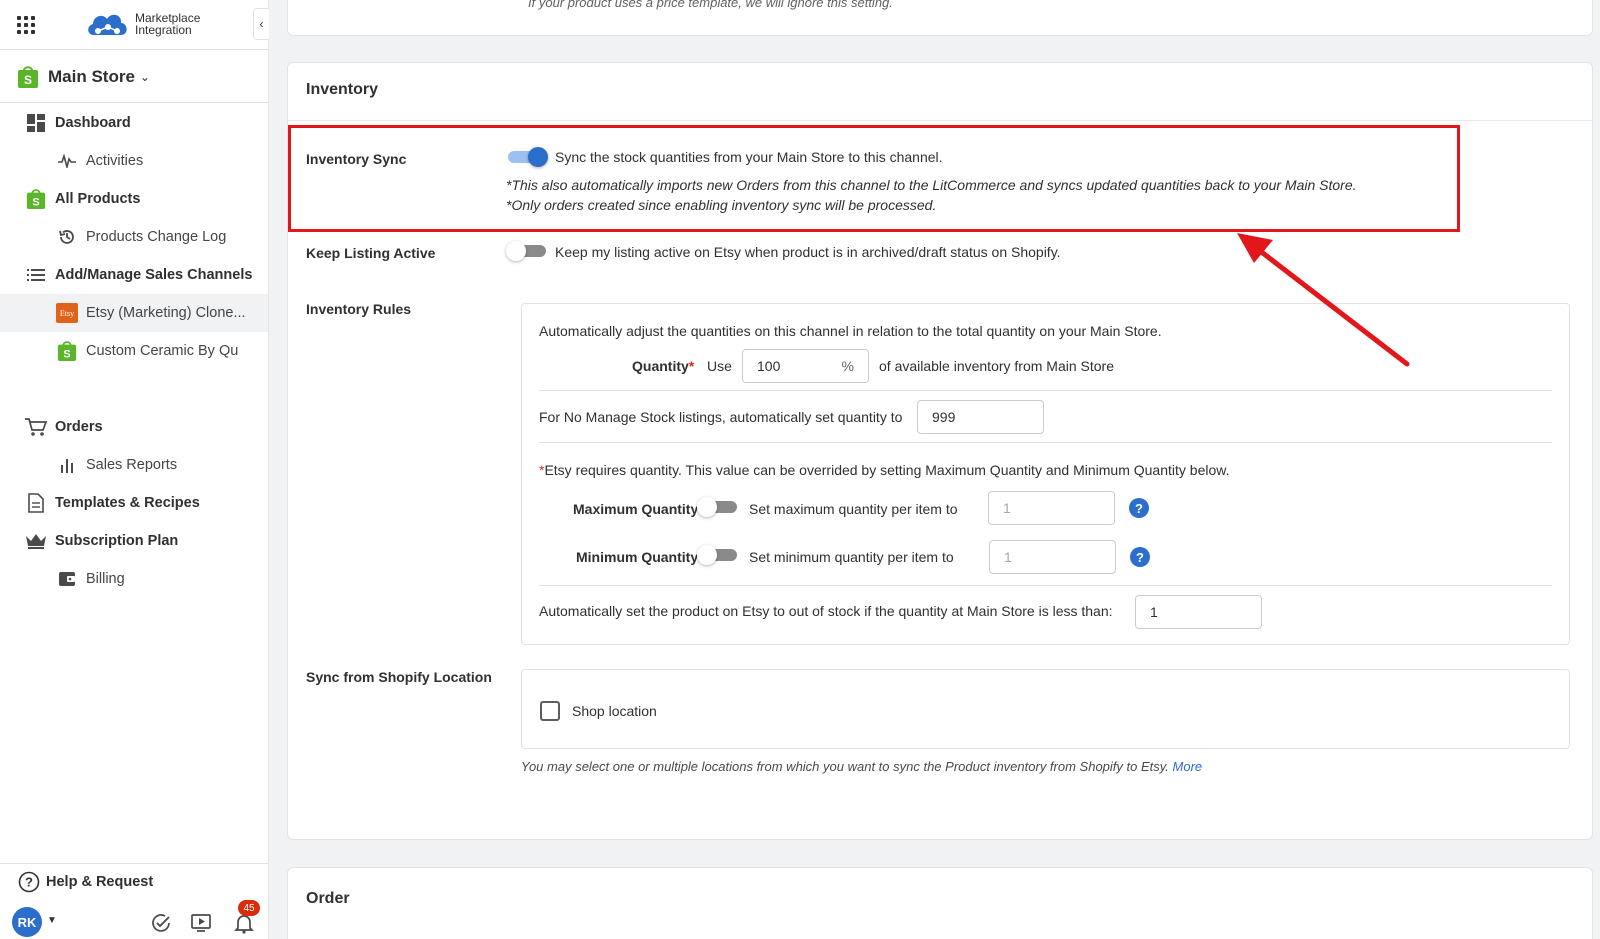 The height and width of the screenshot is (939, 1600). Describe the element at coordinates (1140, 557) in the screenshot. I see `minimum-quantity-help-icon: ?` at that location.